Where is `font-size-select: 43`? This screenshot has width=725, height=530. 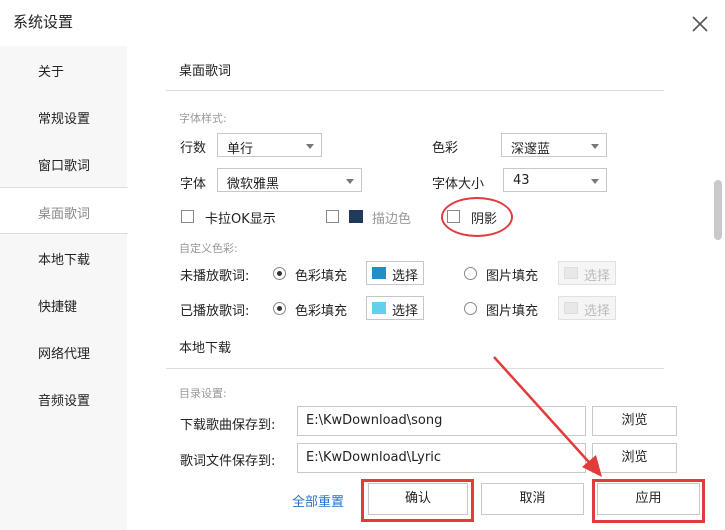 font-size-select: 43 is located at coordinates (555, 180).